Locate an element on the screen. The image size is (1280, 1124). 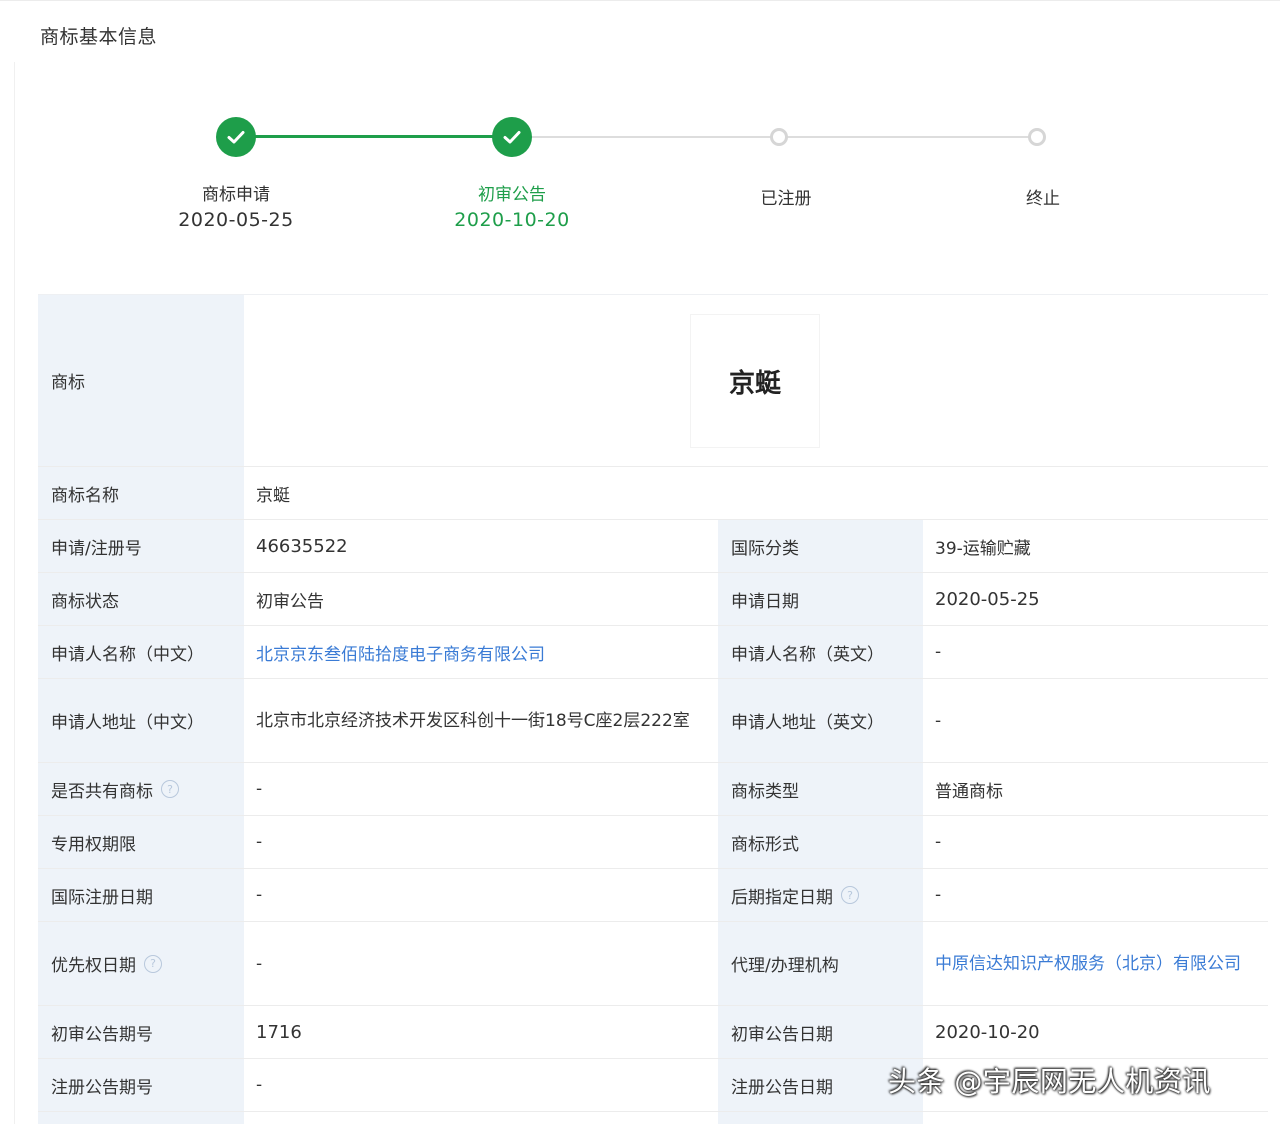
row-label: 商标 is located at coordinates (141, 380).